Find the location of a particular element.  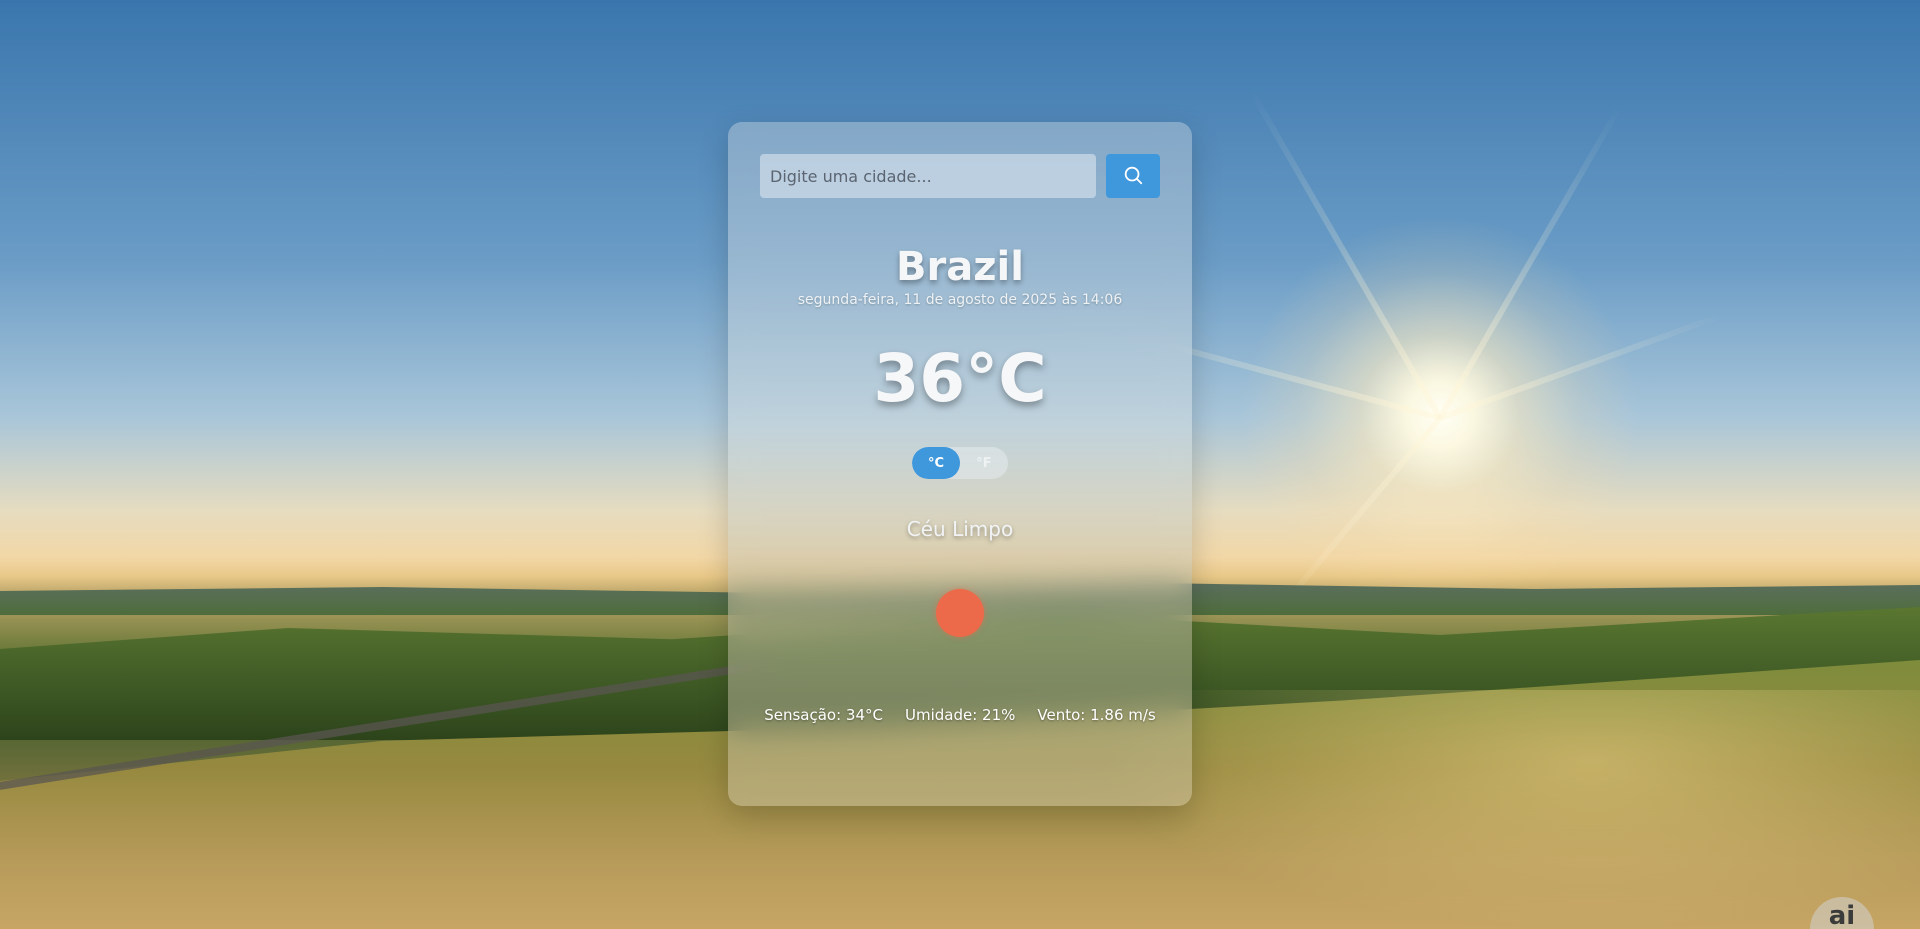

clear-sky-sun-icon is located at coordinates (960, 613).